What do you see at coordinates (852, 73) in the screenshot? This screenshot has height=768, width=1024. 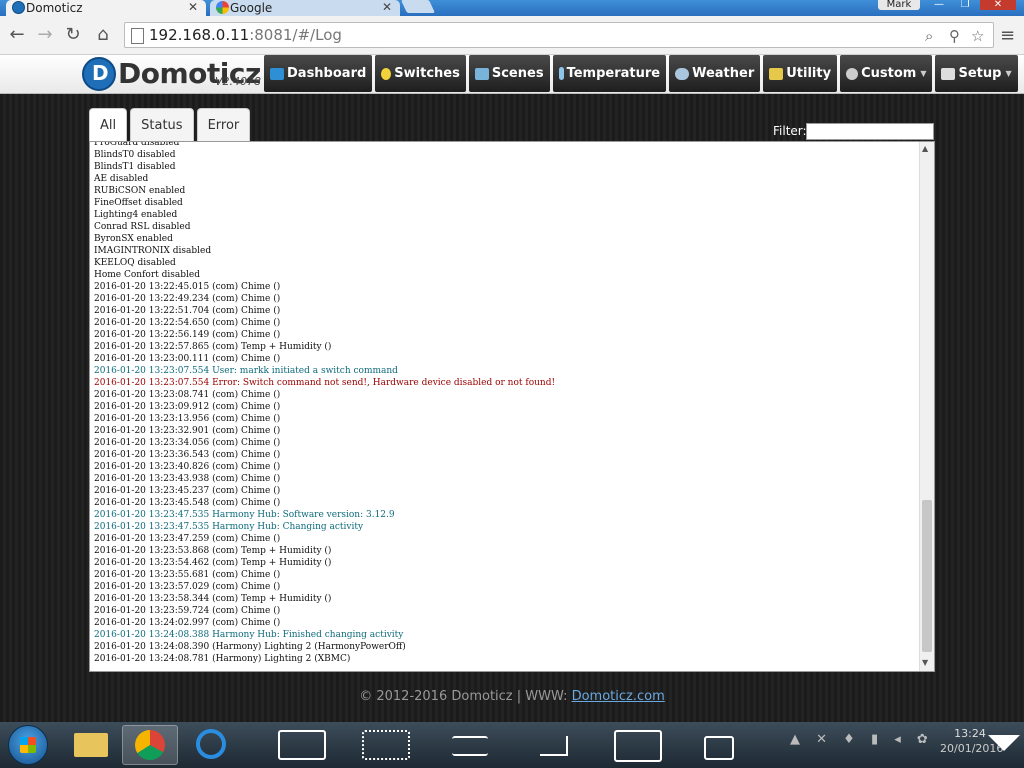 I see `gear-icon` at bounding box center [852, 73].